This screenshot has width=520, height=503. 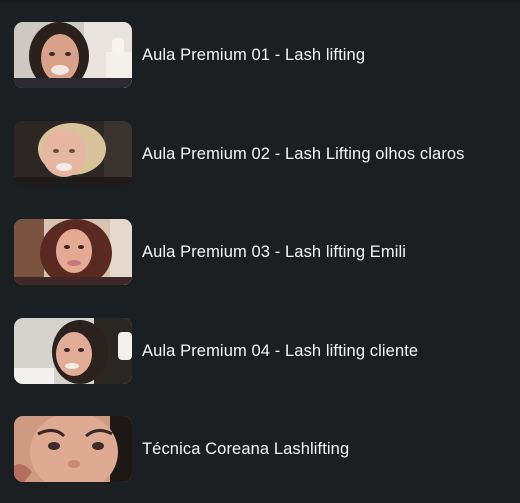 I want to click on lesson-title: Aula Premium 04 - Lash lifting cliente, so click(x=327, y=344).